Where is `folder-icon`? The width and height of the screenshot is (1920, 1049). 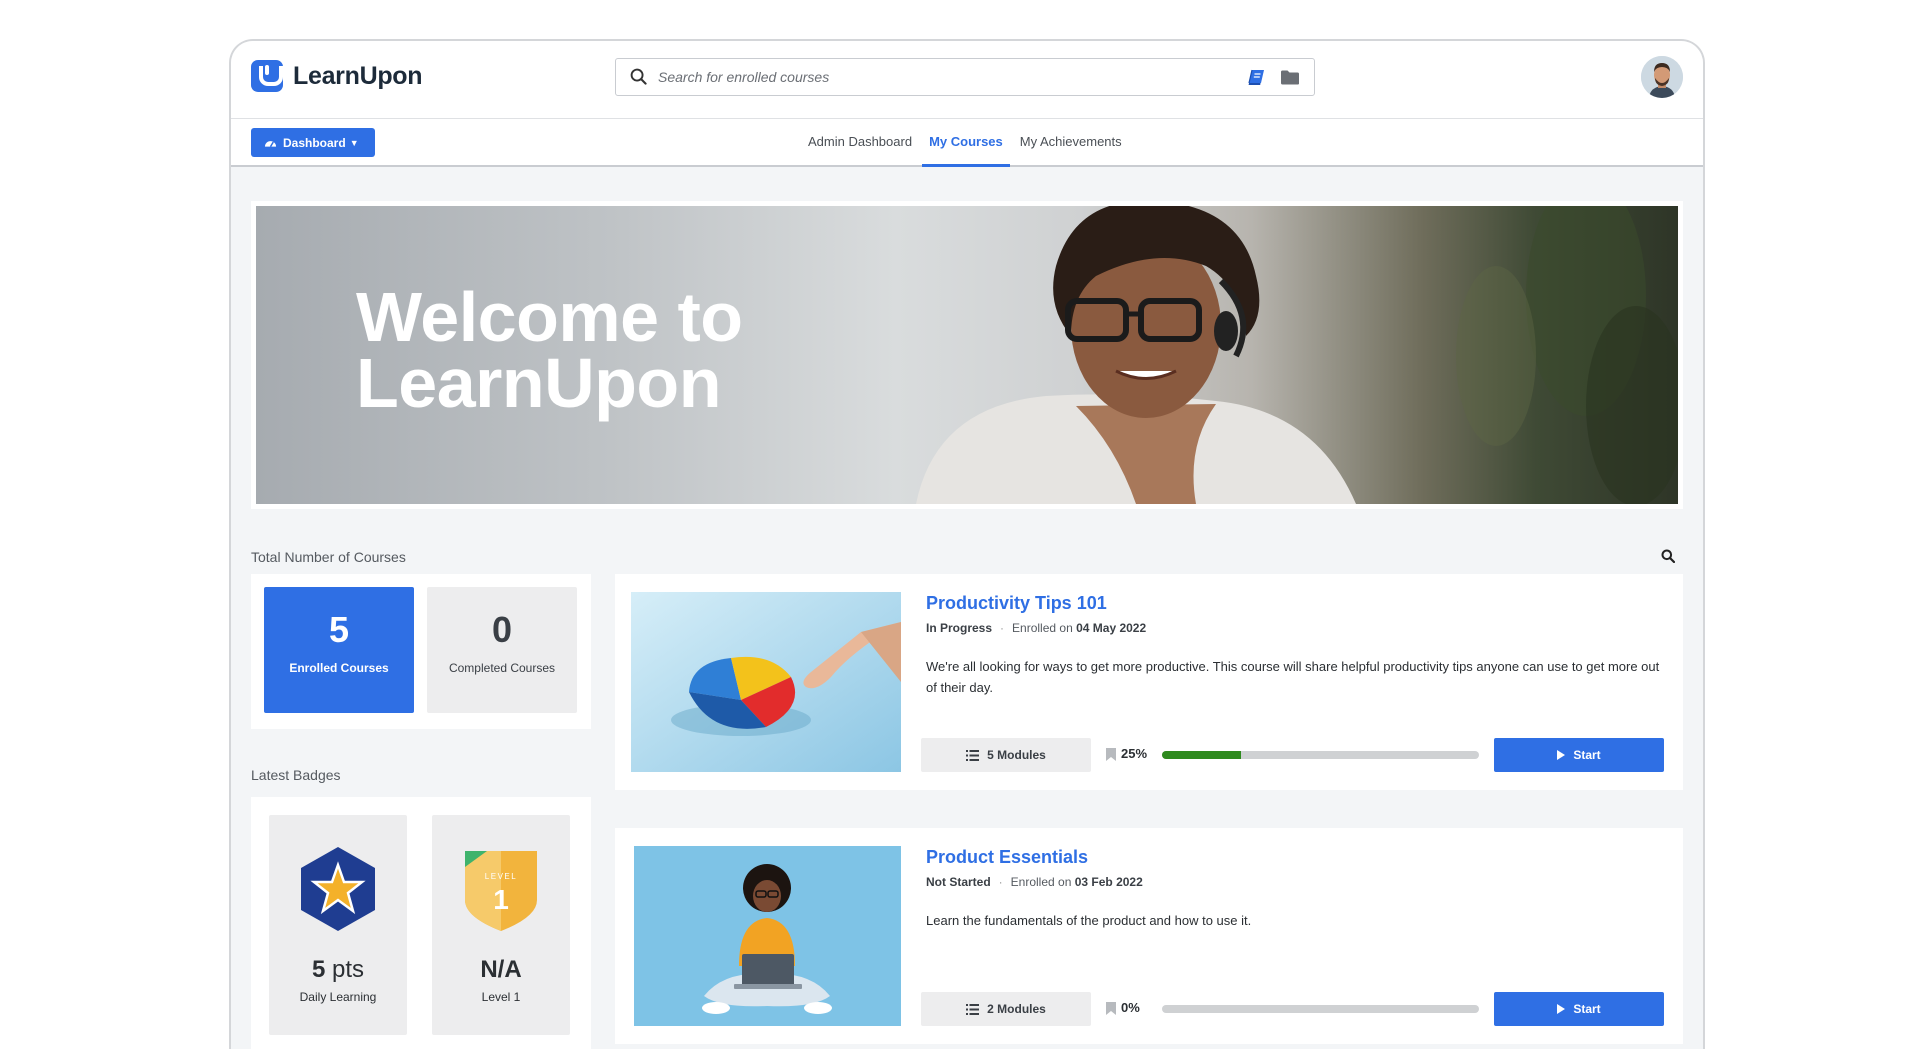 folder-icon is located at coordinates (1290, 77).